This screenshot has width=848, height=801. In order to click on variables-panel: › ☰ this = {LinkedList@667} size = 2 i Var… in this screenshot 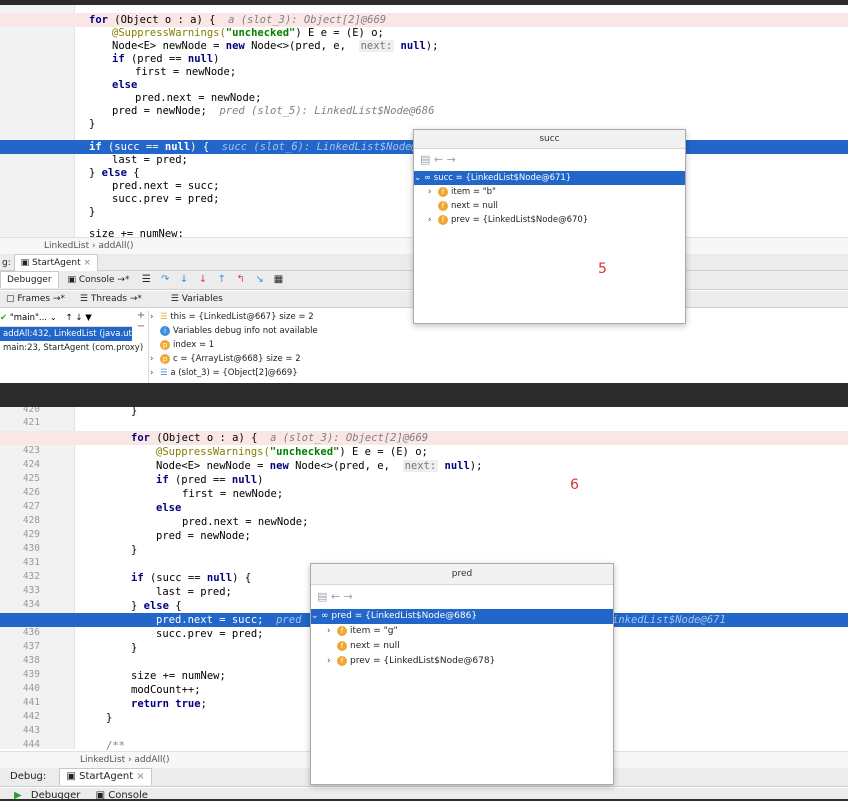, I will do `click(300, 346)`.